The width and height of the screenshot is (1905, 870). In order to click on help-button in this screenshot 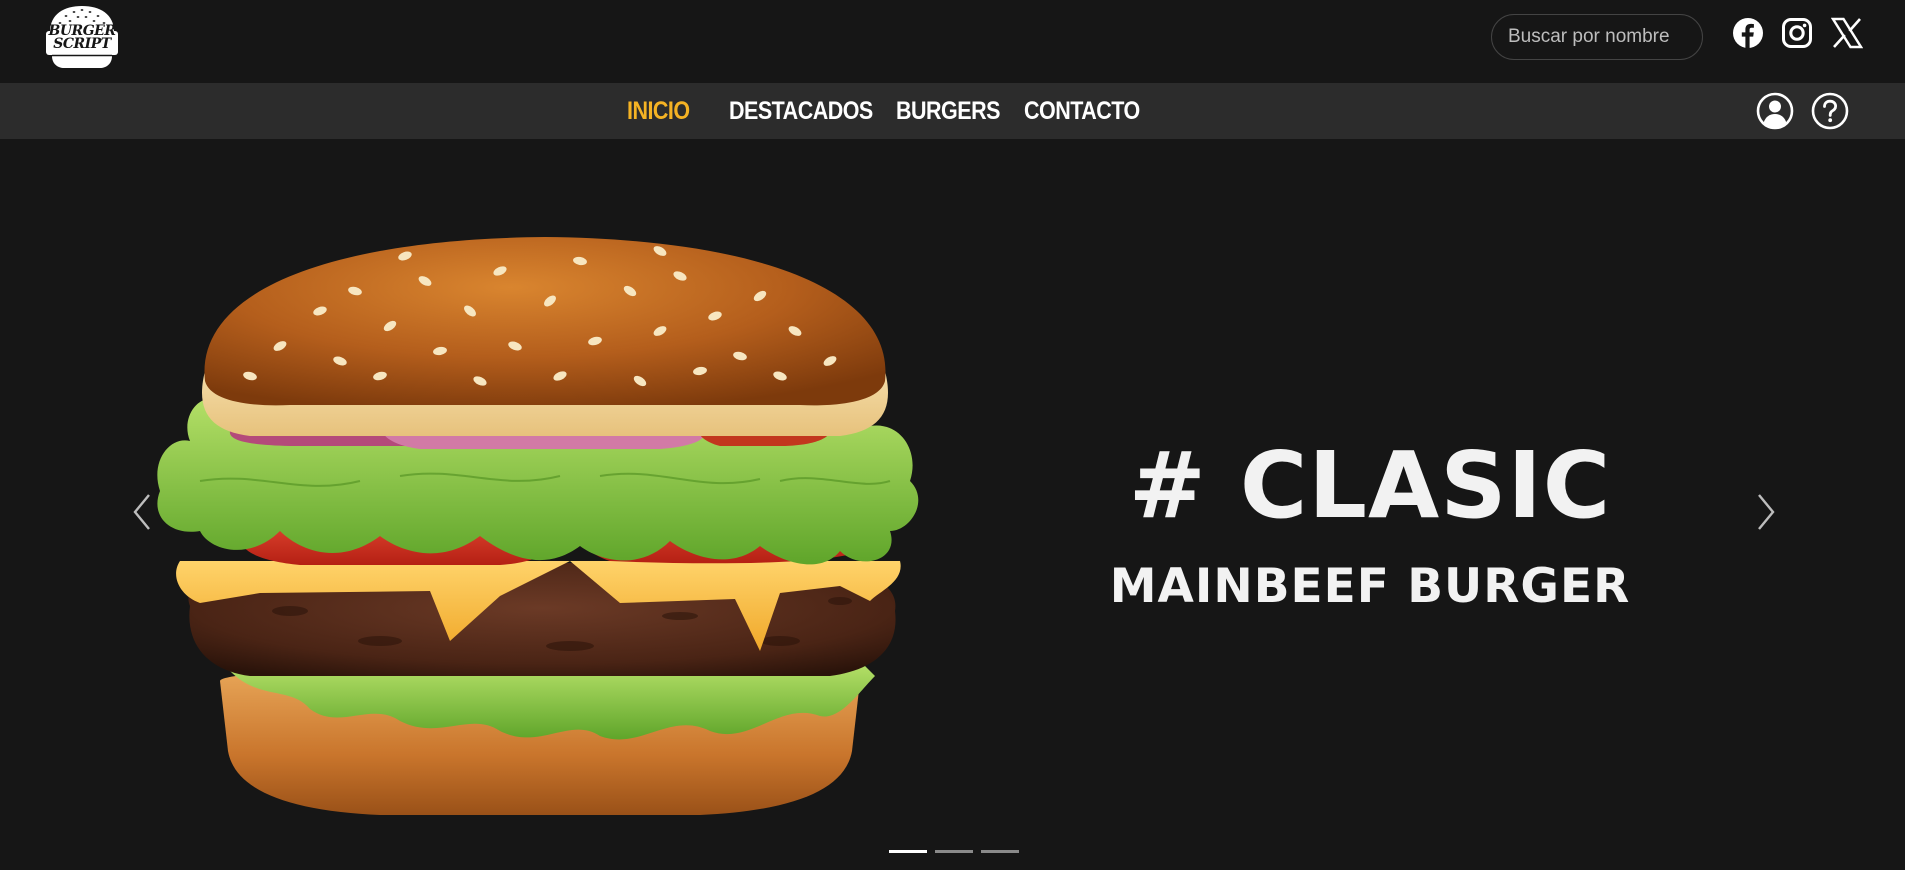, I will do `click(1830, 111)`.